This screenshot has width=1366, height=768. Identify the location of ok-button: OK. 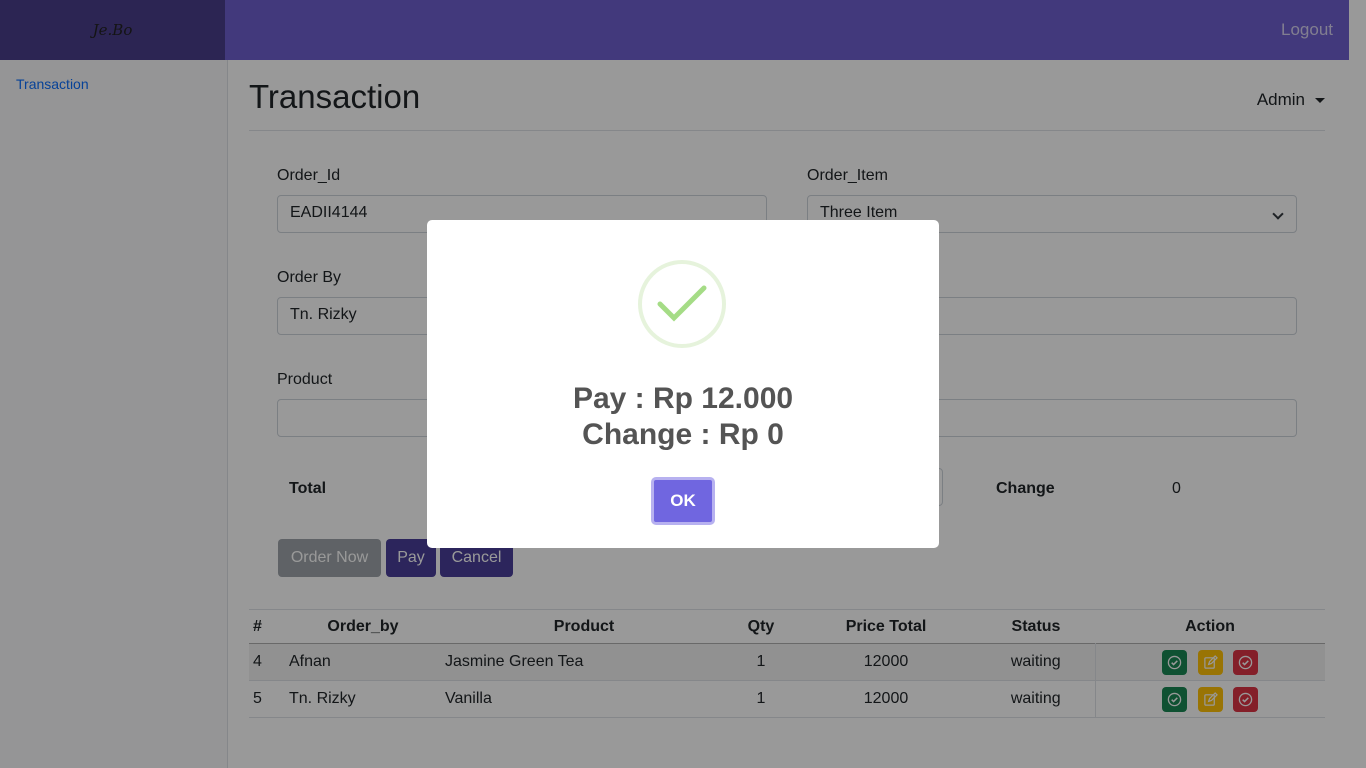
(683, 501).